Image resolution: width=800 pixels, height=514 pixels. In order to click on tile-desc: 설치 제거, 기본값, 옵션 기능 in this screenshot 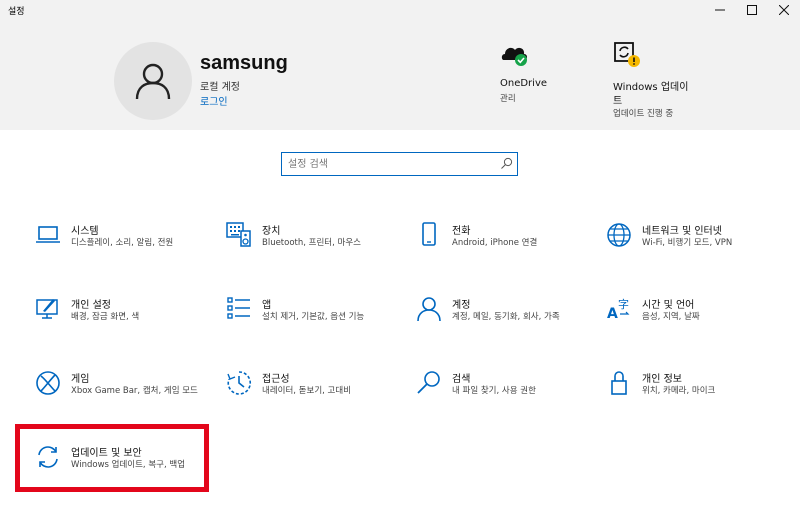, I will do `click(313, 317)`.